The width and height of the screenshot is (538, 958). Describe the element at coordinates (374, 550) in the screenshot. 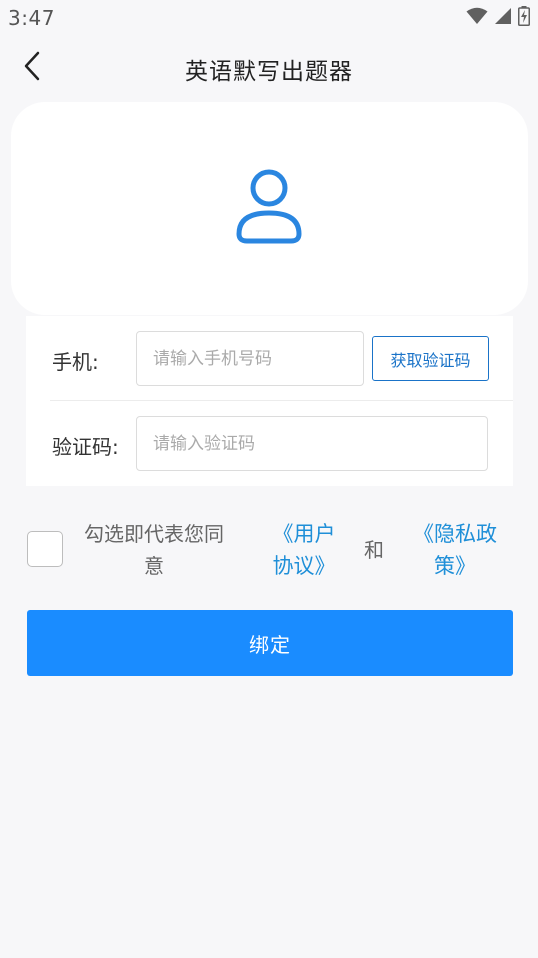

I see `and-text: 和` at that location.